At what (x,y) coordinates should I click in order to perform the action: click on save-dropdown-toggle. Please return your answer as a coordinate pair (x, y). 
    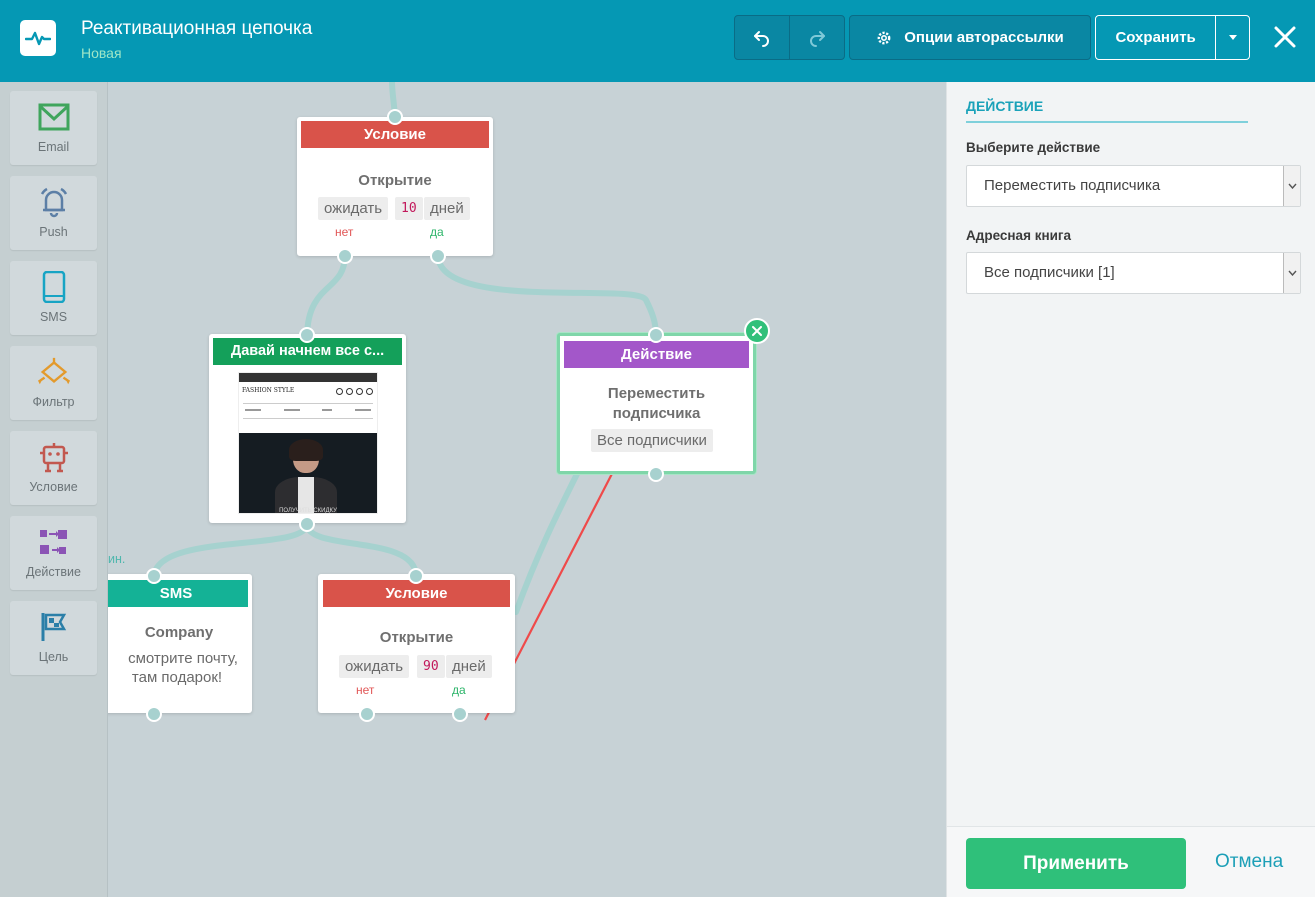
    Looking at the image, I should click on (1232, 37).